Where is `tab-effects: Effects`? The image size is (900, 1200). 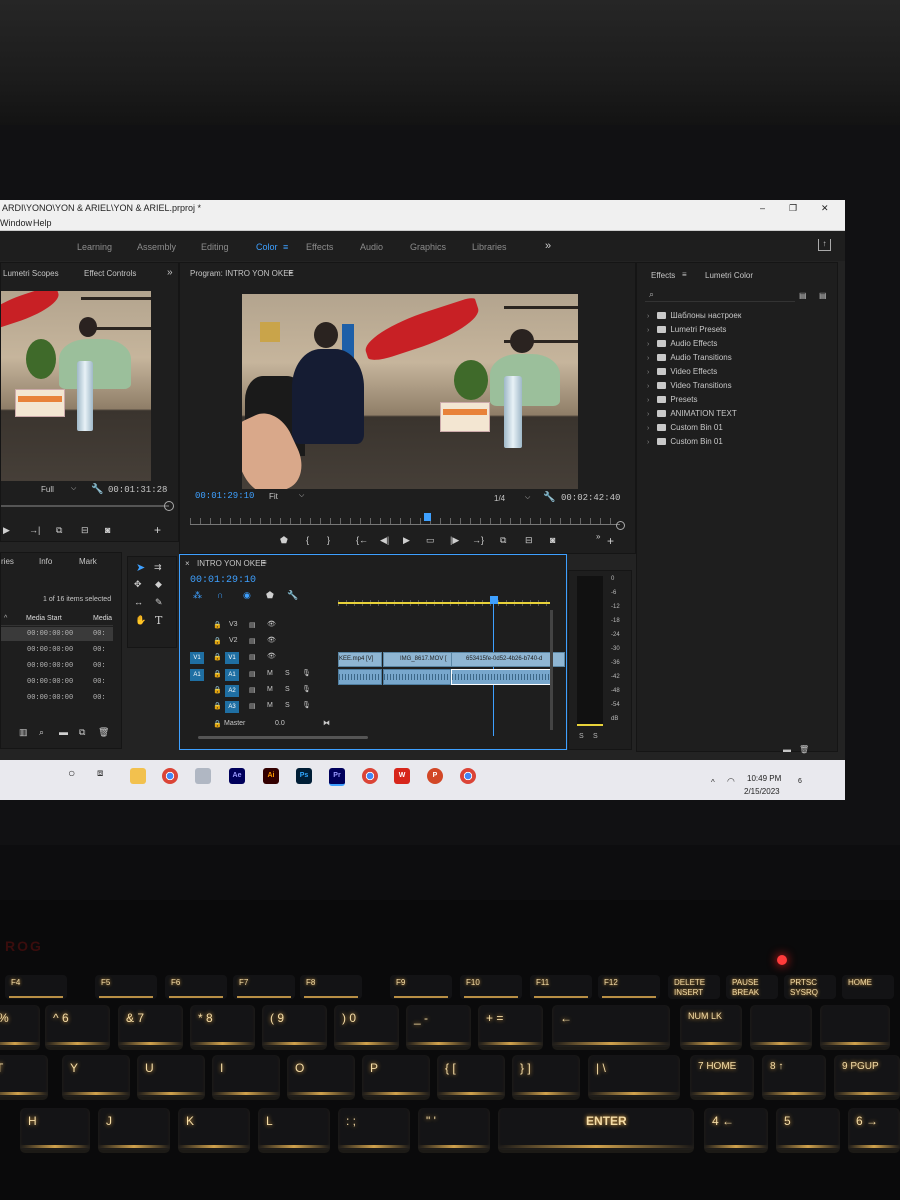 tab-effects: Effects is located at coordinates (663, 275).